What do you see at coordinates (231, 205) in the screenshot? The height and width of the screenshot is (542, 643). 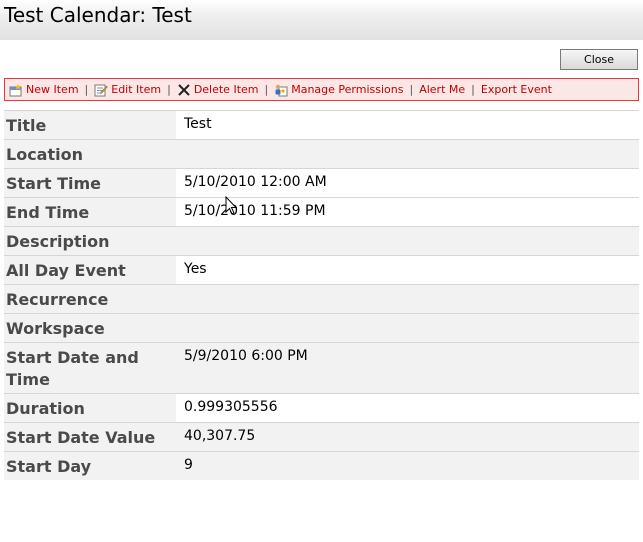 I see `mouse-cursor-icon` at bounding box center [231, 205].